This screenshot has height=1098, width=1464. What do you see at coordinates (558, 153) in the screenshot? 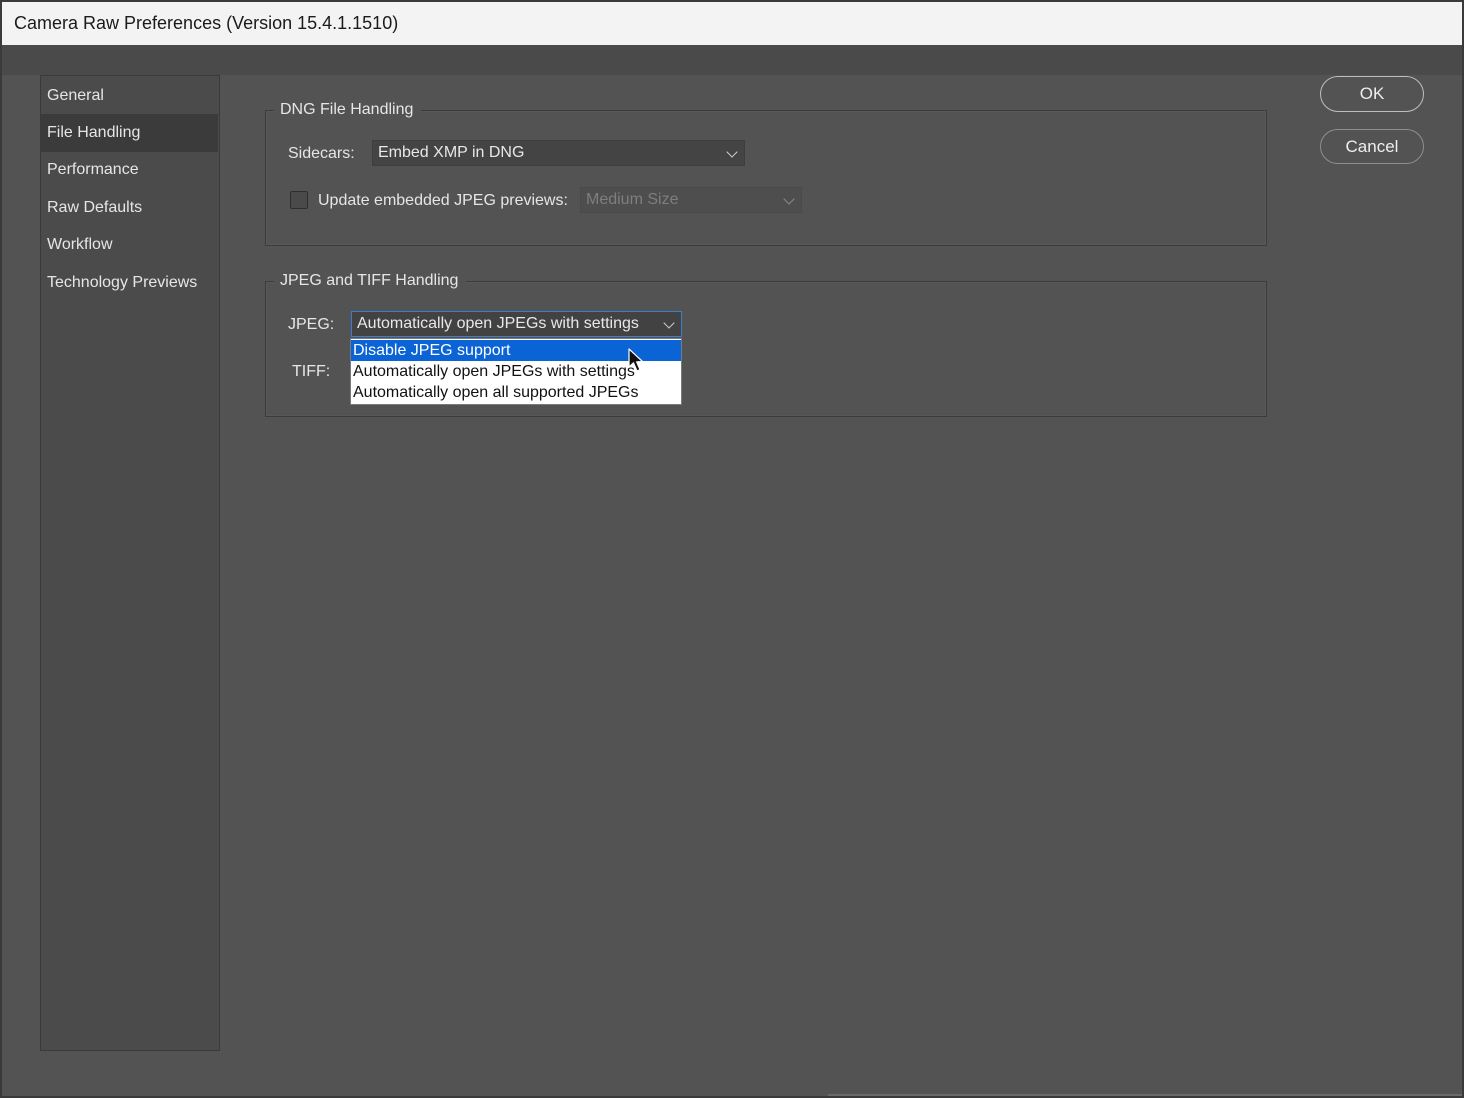
I see `sidecars-select: Embed XMP in DNG` at bounding box center [558, 153].